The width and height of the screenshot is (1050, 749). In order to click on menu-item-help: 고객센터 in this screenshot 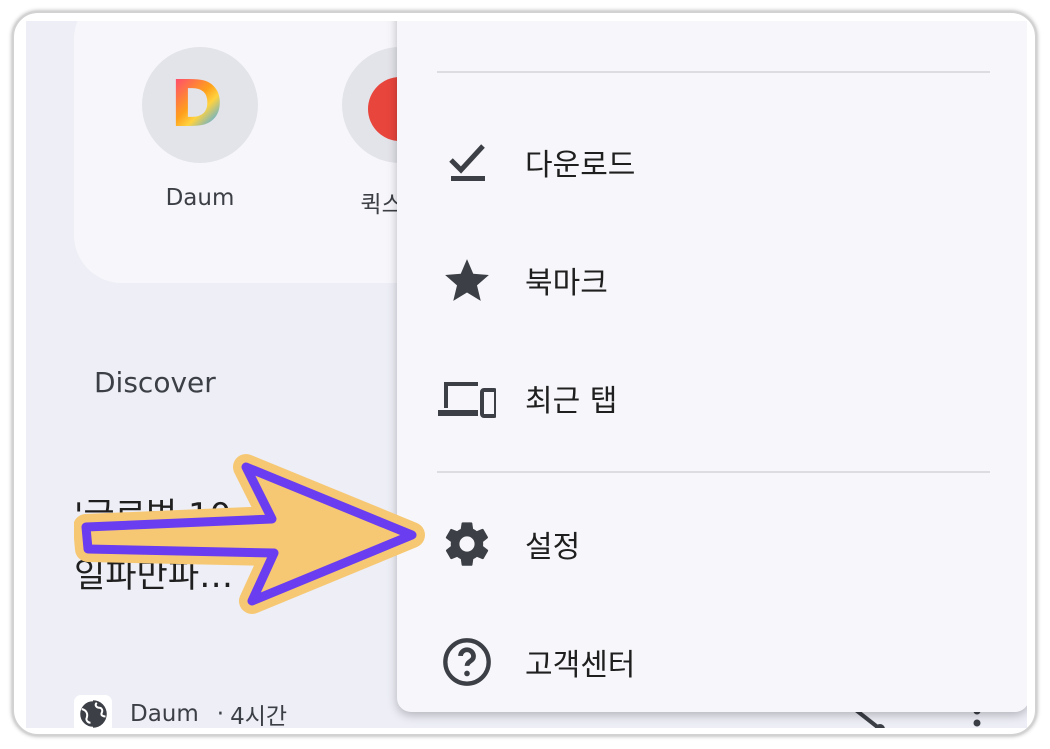, I will do `click(712, 662)`.